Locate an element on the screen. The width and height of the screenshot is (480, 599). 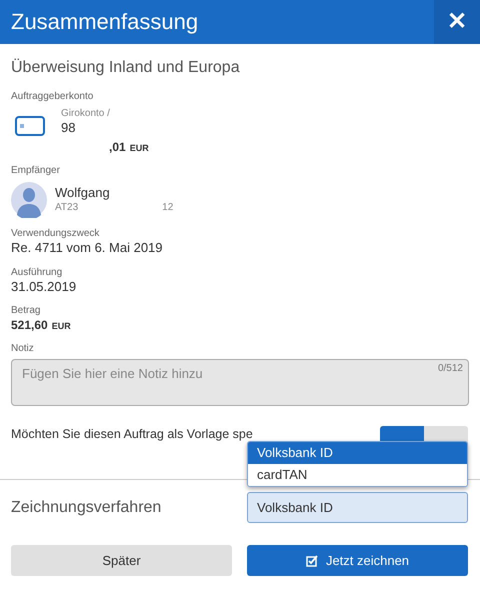
account-number: 98 is located at coordinates (68, 128).